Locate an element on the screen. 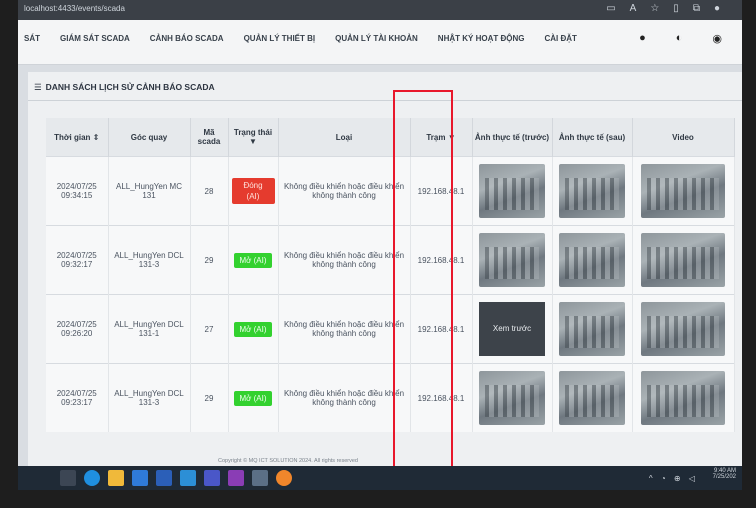 This screenshot has width=756, height=508. windows-taskbar: ^ ◔ ⊕ ◁ 9:40 AM 7/25/202 is located at coordinates (380, 478).